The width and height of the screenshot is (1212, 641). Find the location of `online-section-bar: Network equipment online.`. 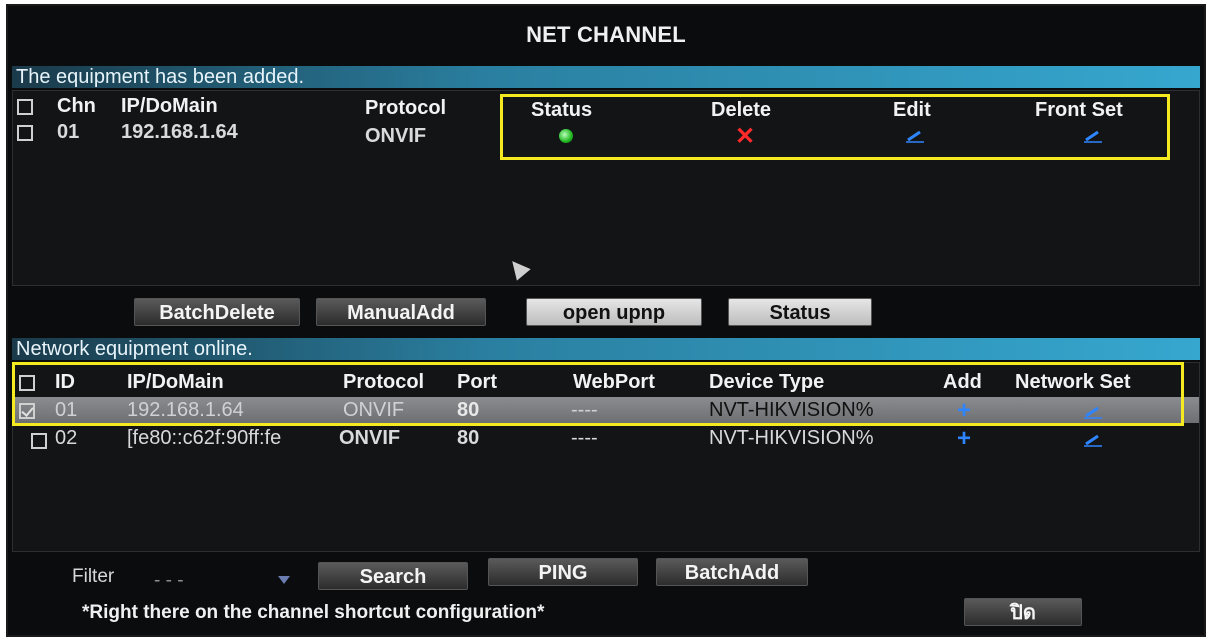

online-section-bar: Network equipment online. is located at coordinates (606, 349).